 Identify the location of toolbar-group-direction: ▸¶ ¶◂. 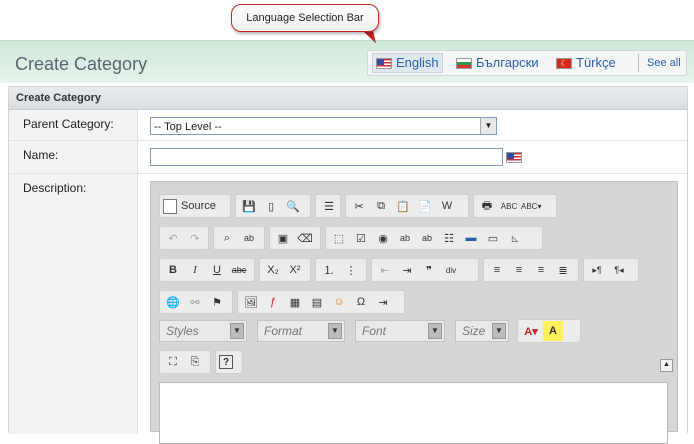
(611, 270).